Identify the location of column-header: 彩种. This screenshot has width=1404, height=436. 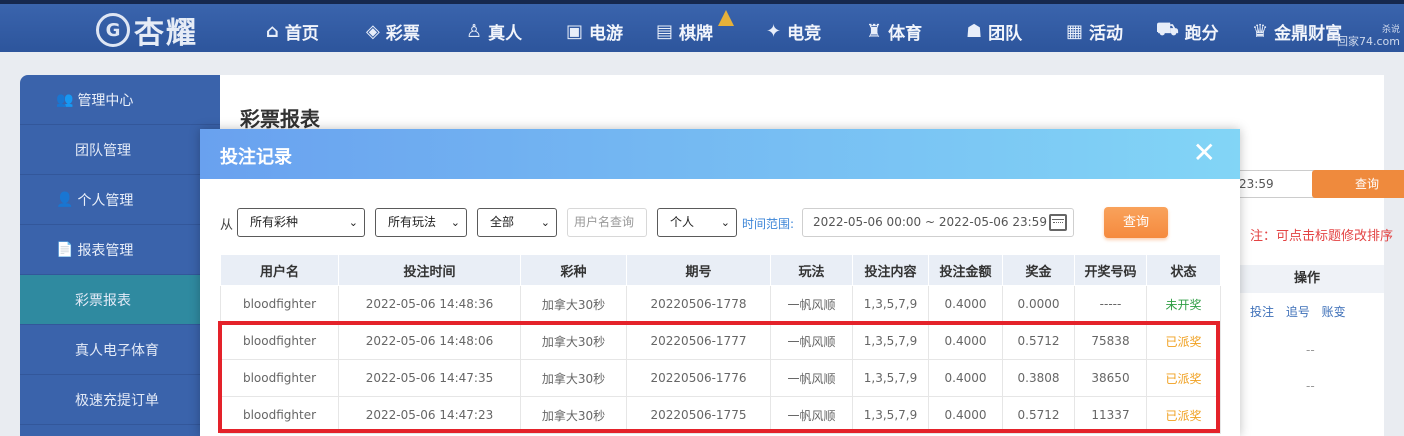
(573, 270).